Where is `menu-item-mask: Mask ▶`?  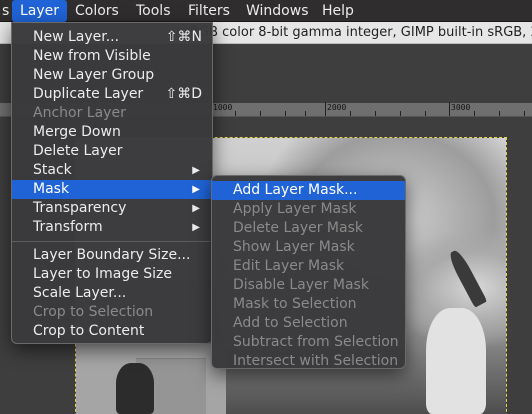 menu-item-mask: Mask ▶ is located at coordinates (112, 189).